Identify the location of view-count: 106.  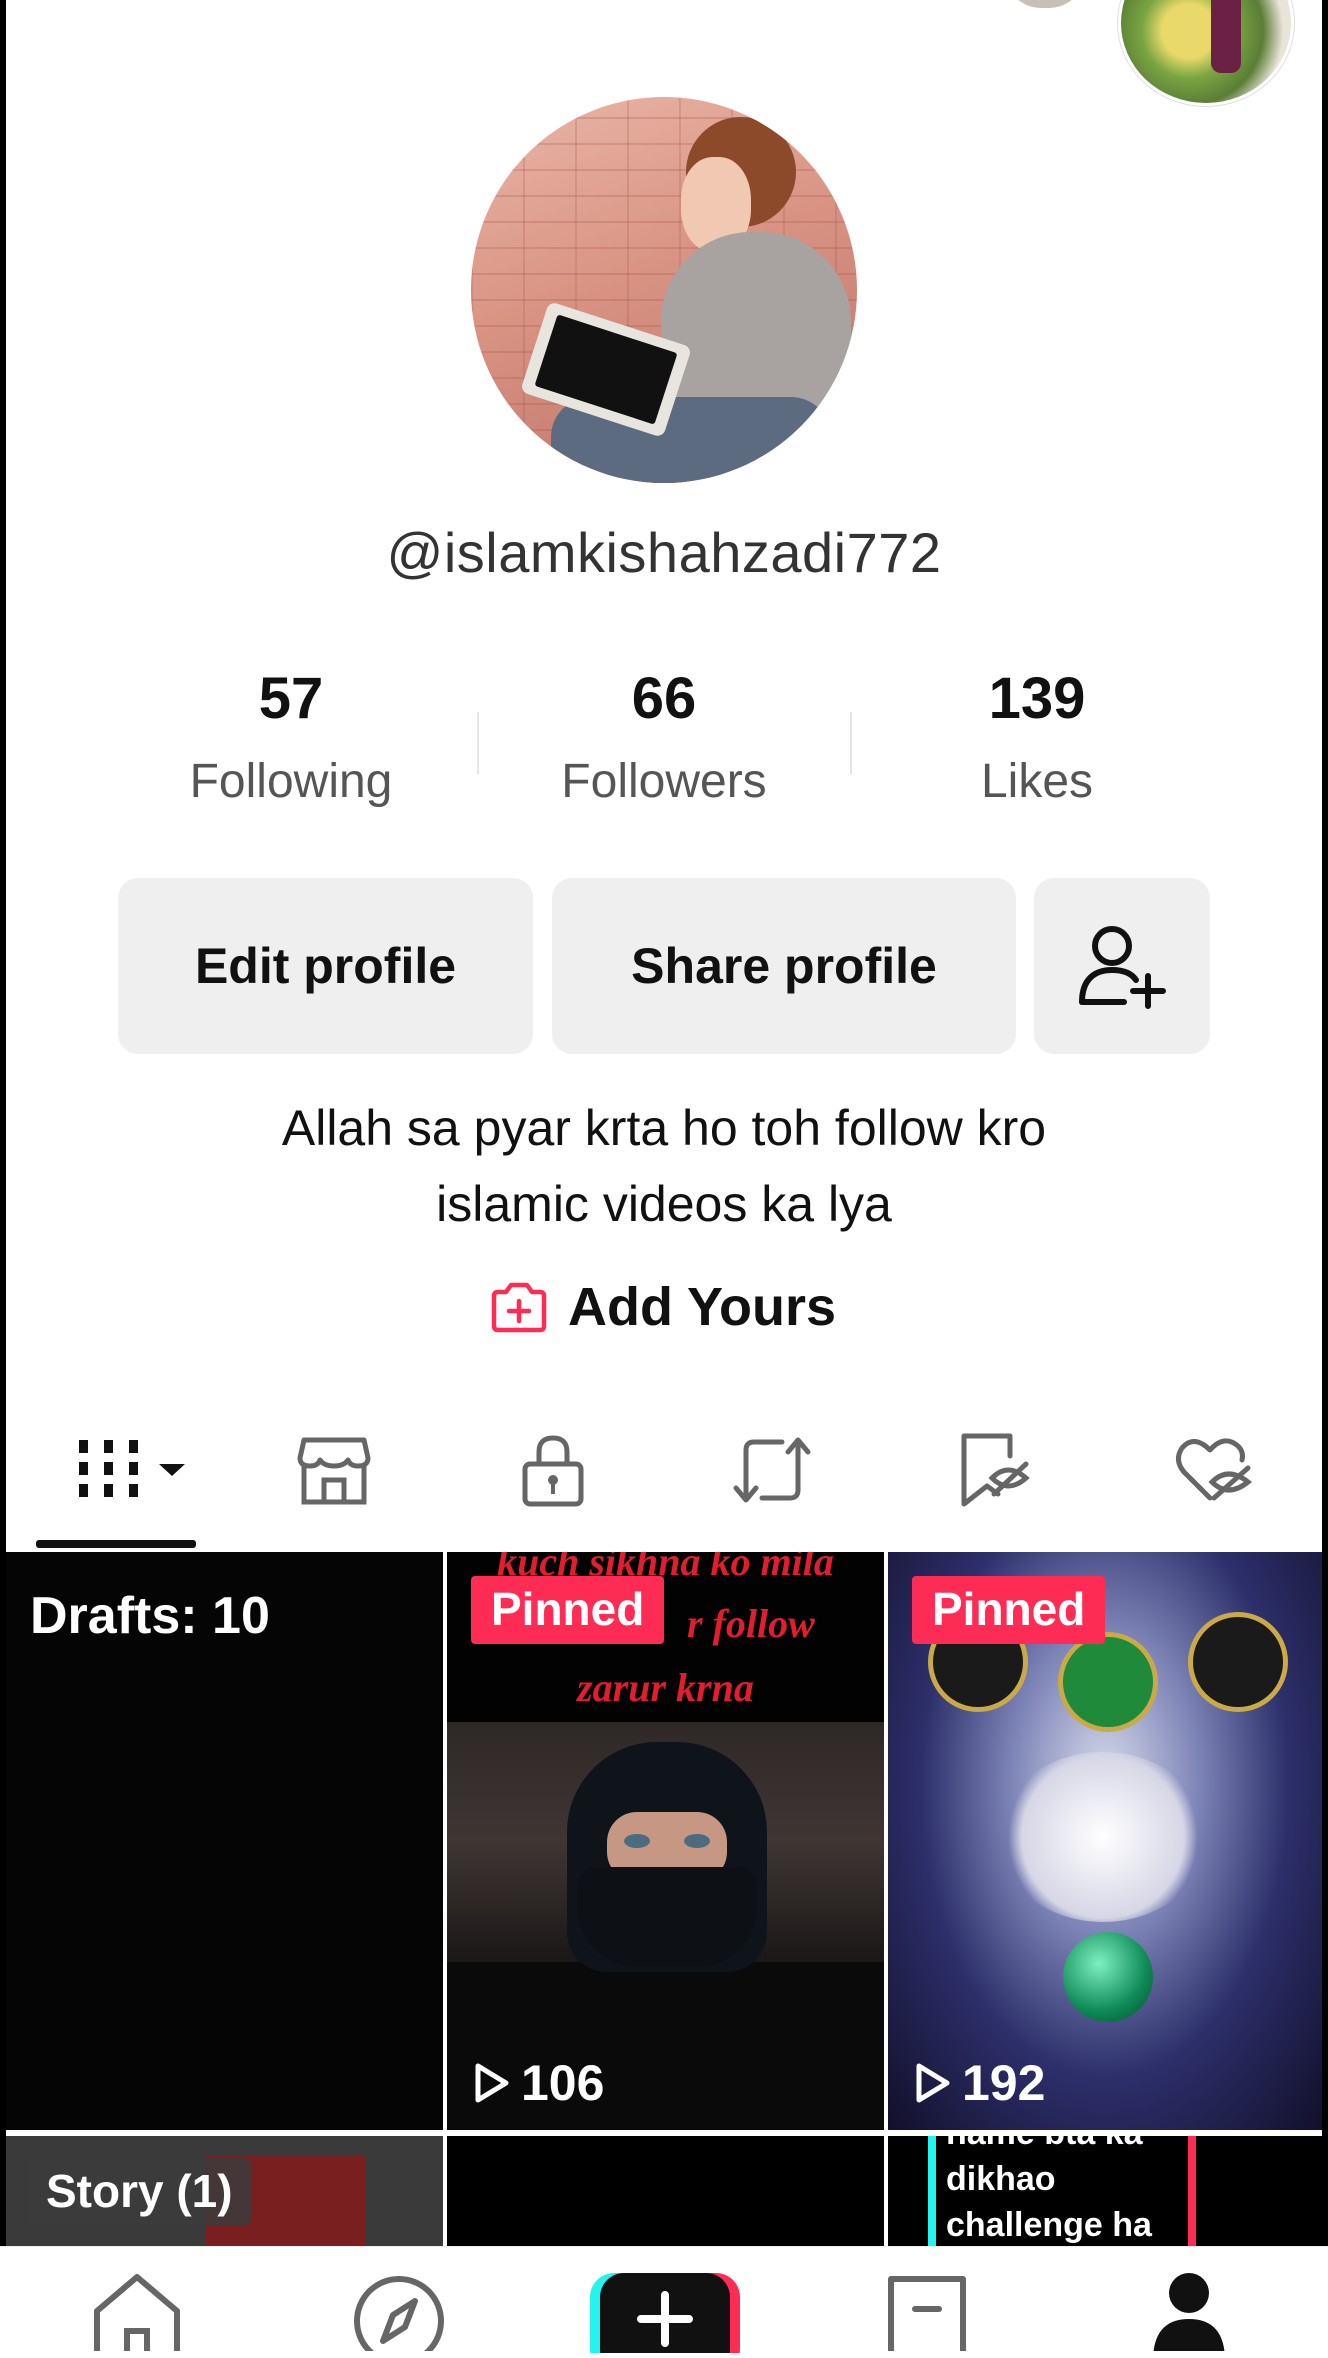
(538, 2083).